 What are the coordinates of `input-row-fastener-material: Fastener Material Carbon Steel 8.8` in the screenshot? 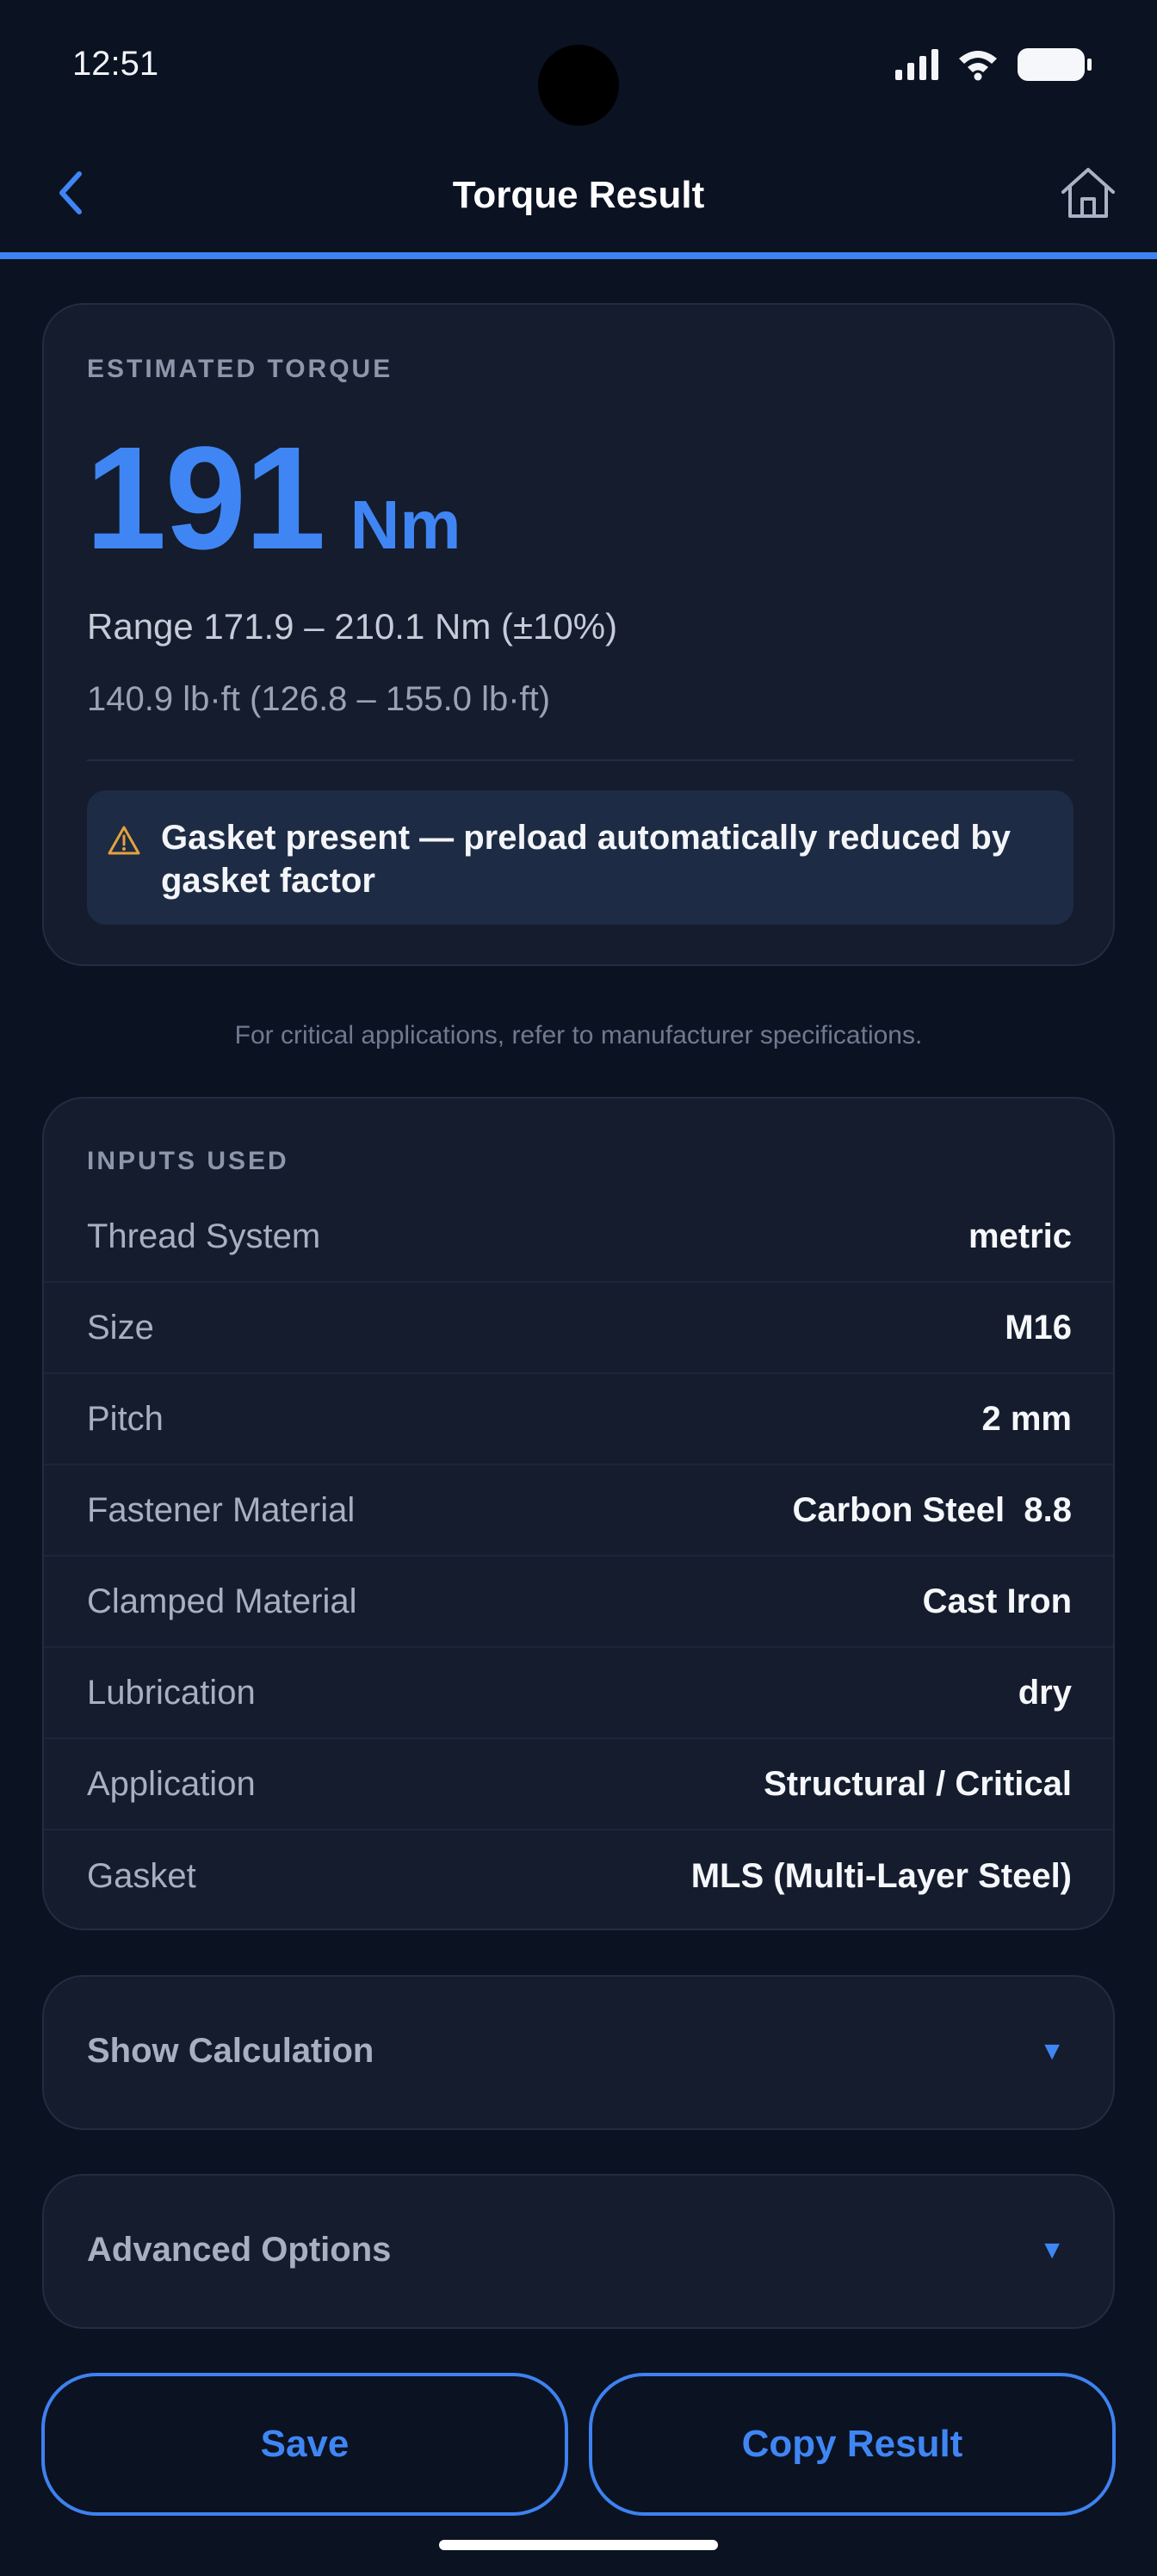 It's located at (579, 1511).